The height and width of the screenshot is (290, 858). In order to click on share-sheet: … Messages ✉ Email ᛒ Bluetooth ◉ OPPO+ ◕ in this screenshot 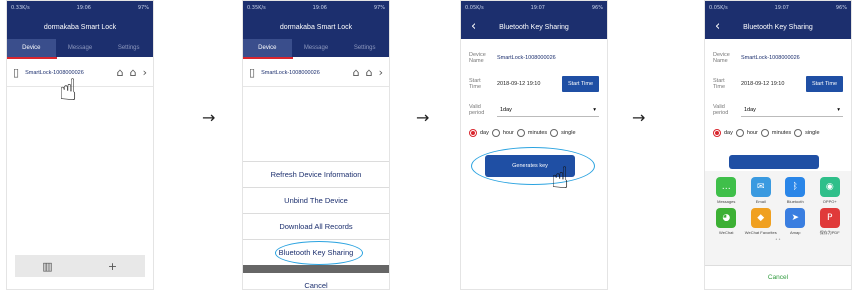, I will do `click(778, 230)`.